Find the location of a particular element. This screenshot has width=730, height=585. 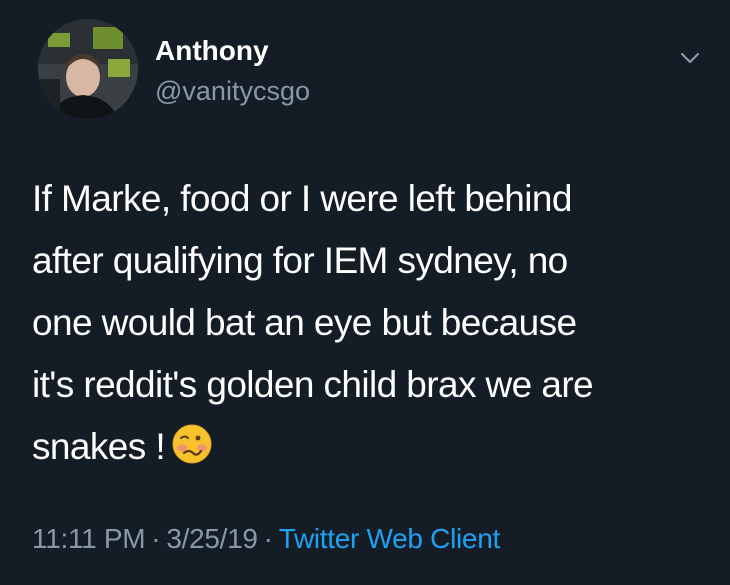

avatar is located at coordinates (88, 69).